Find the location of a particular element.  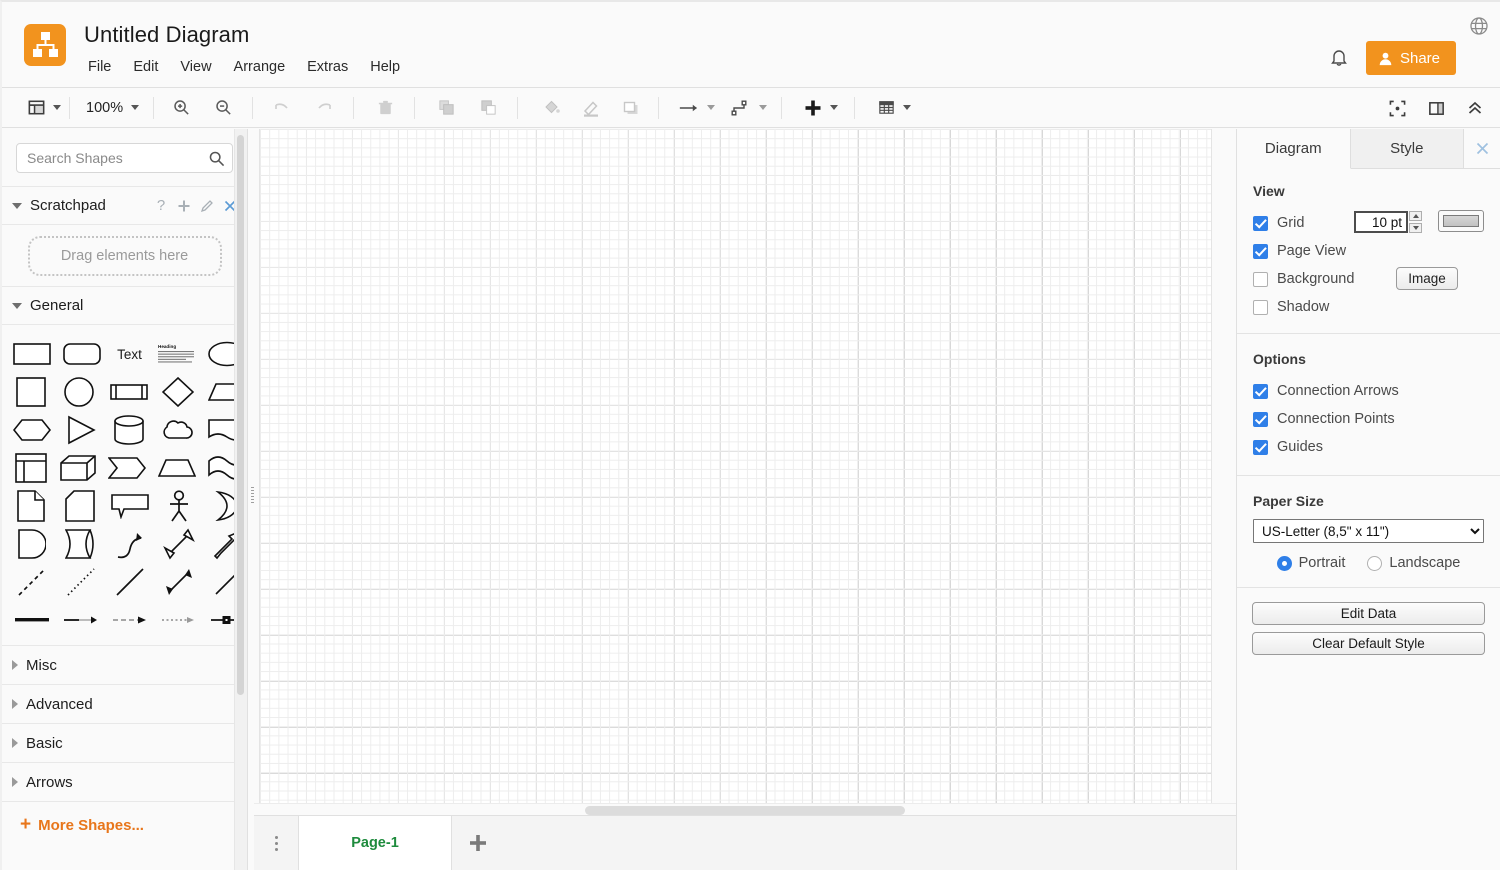

zoom-out-icon is located at coordinates (223, 108).